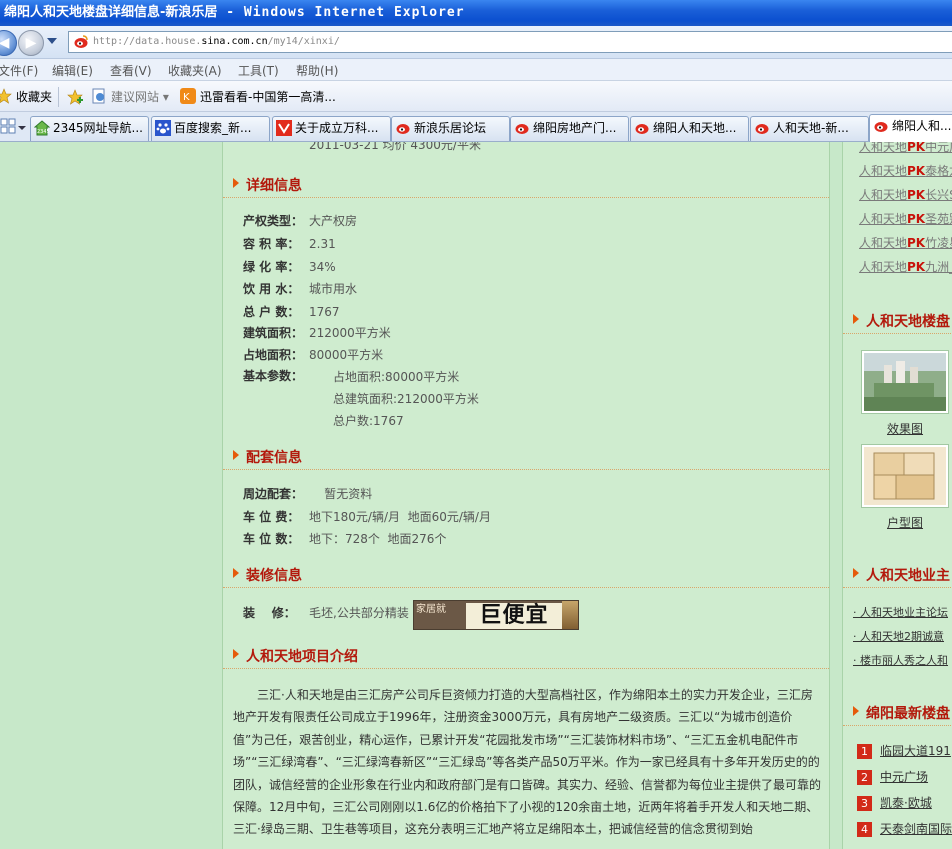 This screenshot has height=849, width=952. Describe the element at coordinates (395, 147) in the screenshot. I see `price-history-text: 2011-03-21 均价 4300元/平米` at that location.